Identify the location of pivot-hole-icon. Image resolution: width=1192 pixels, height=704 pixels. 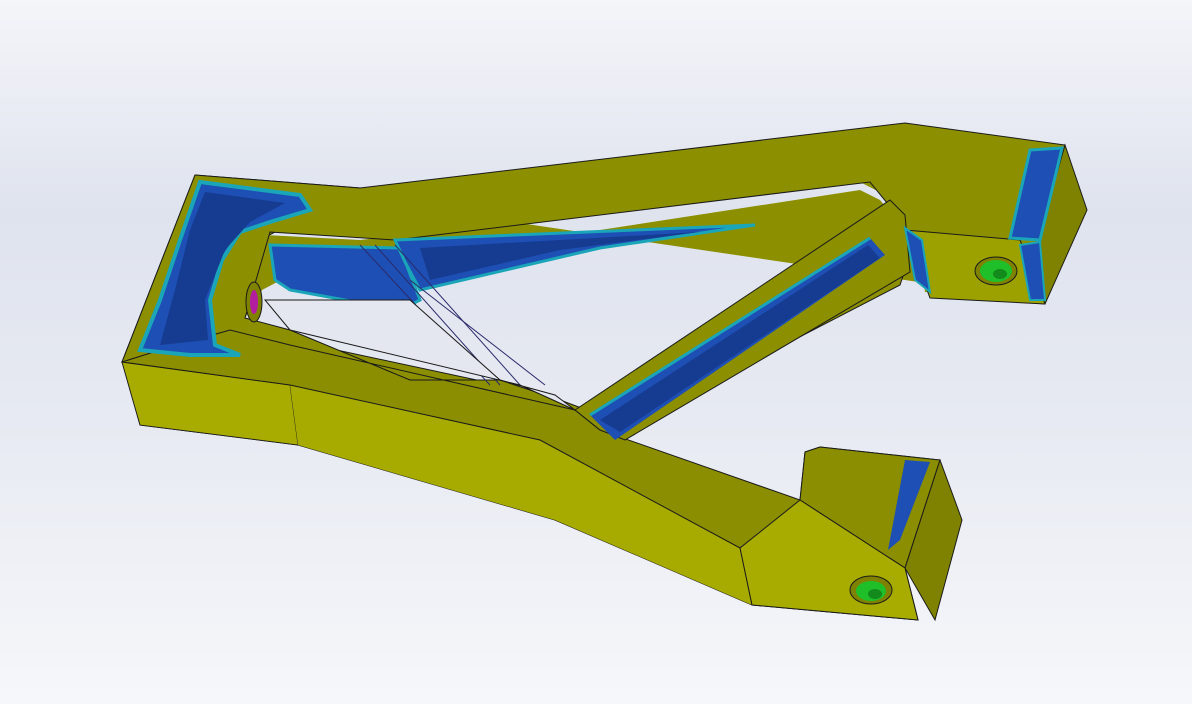
(254, 302).